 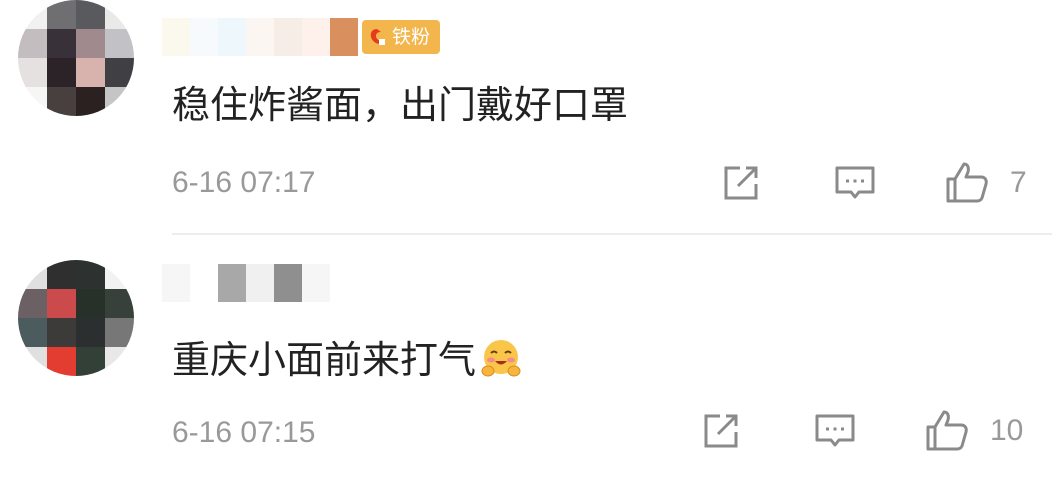 What do you see at coordinates (377, 37) in the screenshot?
I see `fan-badge-icon` at bounding box center [377, 37].